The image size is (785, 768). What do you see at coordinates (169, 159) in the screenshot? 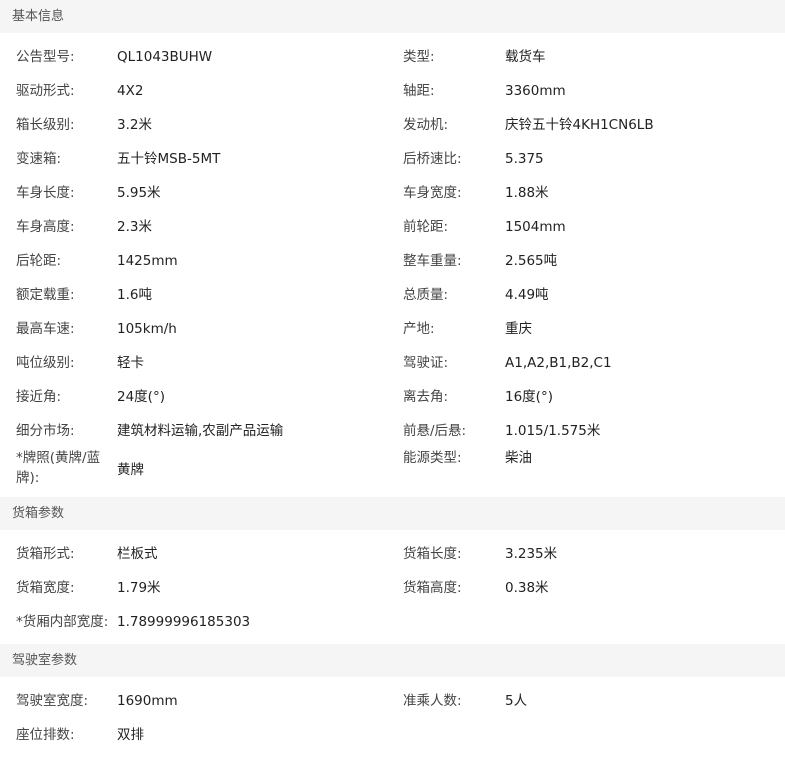
I see `spec-value: 五十铃MSB-5MT` at bounding box center [169, 159].